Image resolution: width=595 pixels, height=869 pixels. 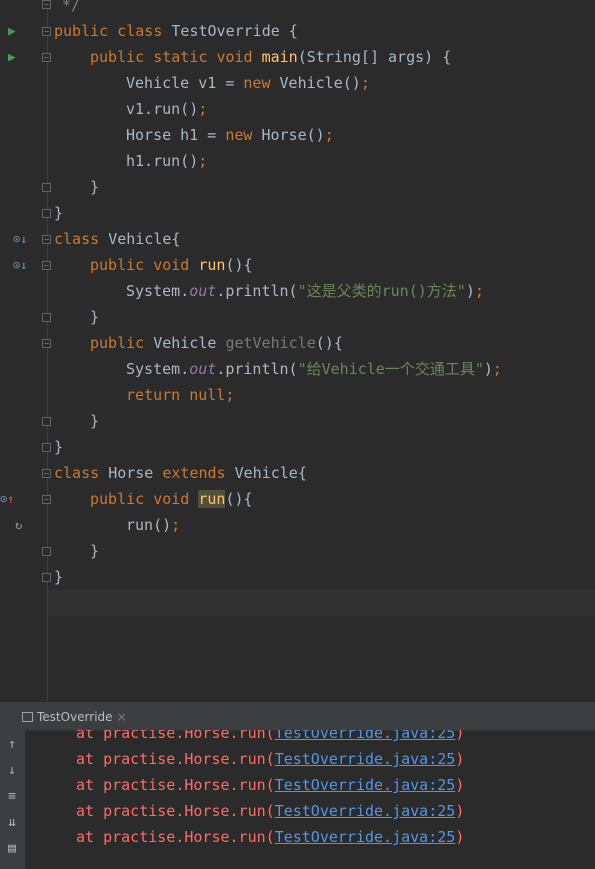 What do you see at coordinates (329, 343) in the screenshot?
I see `punct: (){` at bounding box center [329, 343].